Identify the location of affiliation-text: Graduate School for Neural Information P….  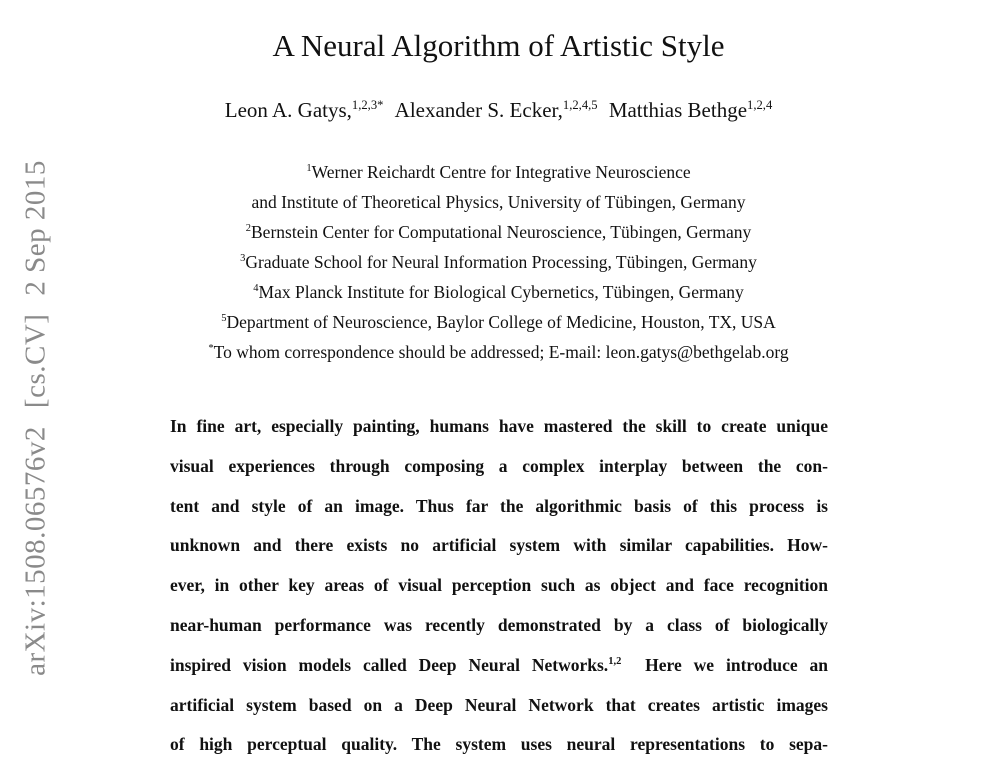
(501, 262).